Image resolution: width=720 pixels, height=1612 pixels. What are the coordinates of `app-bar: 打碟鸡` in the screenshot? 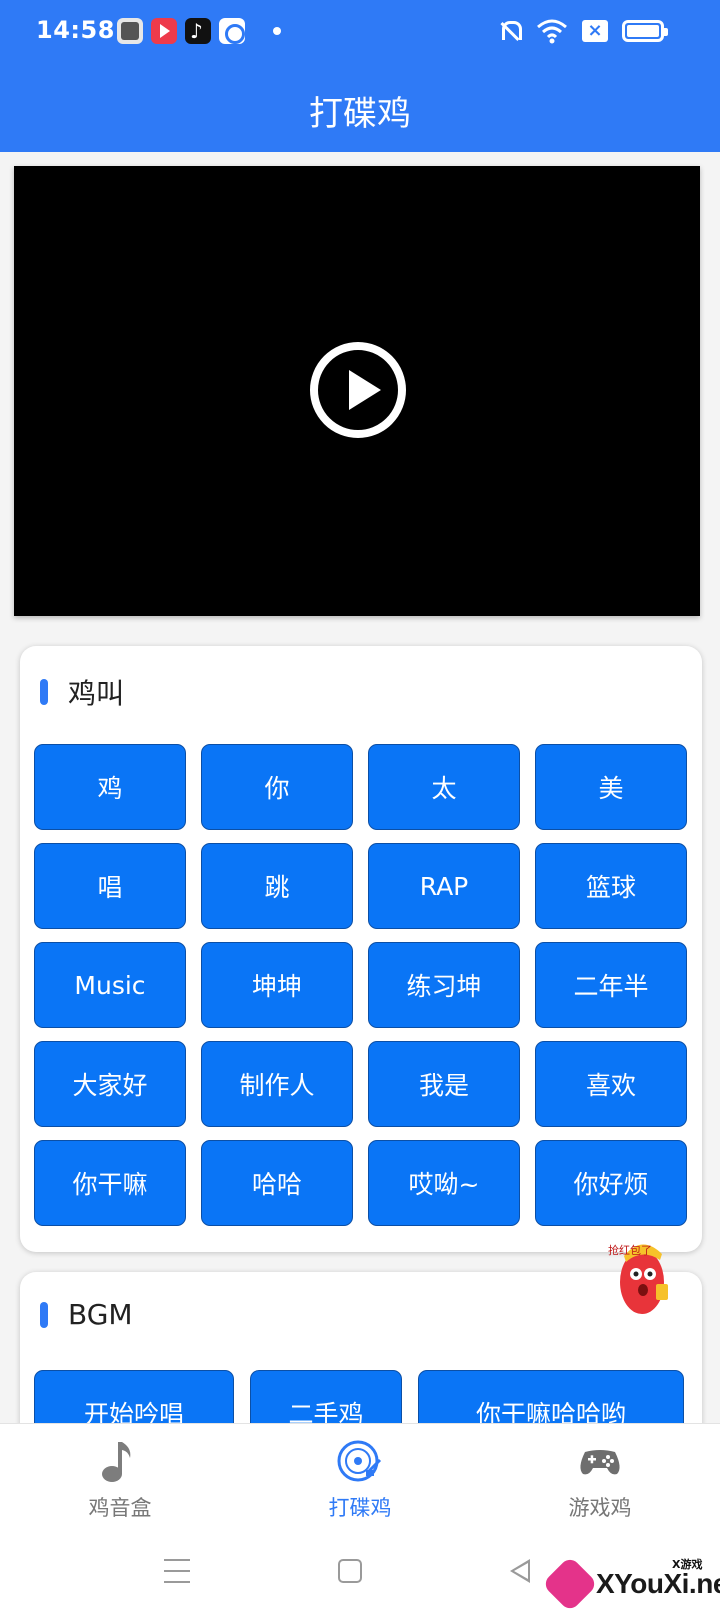 It's located at (360, 109).